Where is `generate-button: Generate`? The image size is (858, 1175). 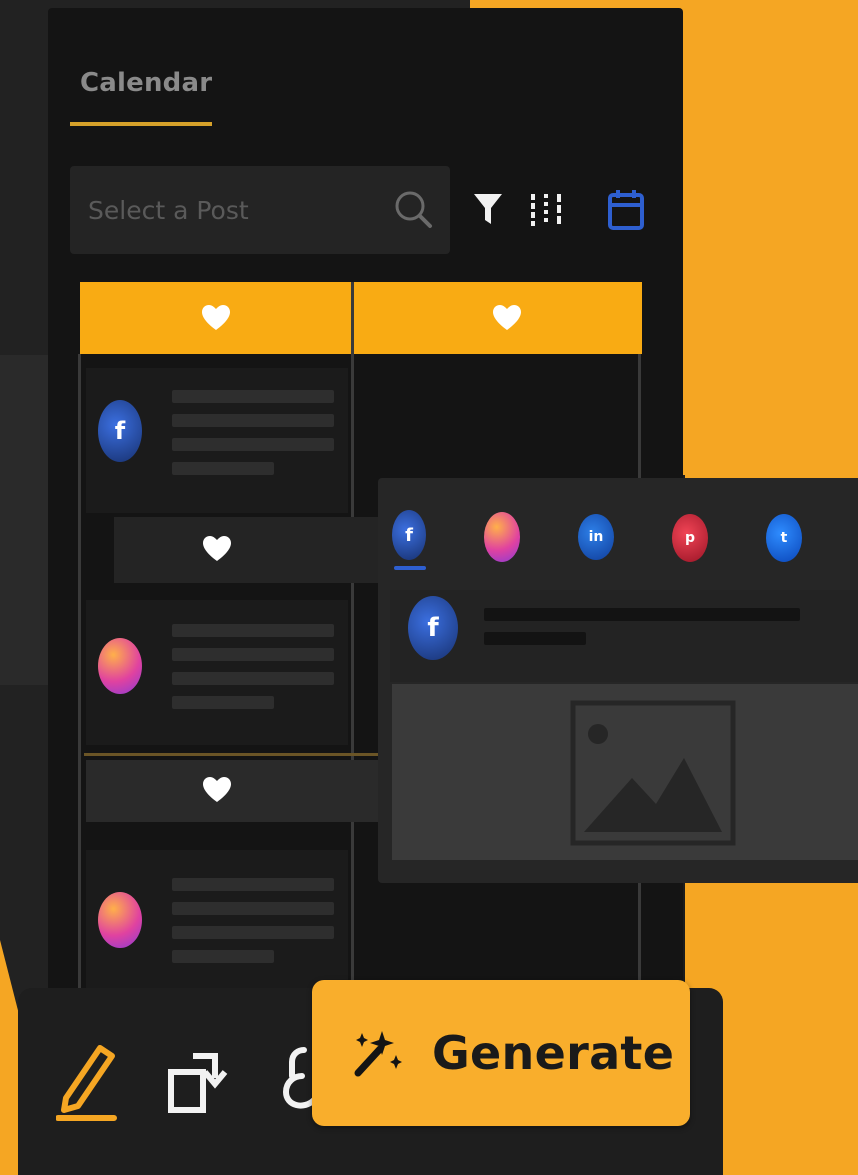
generate-button: Generate is located at coordinates (501, 1053).